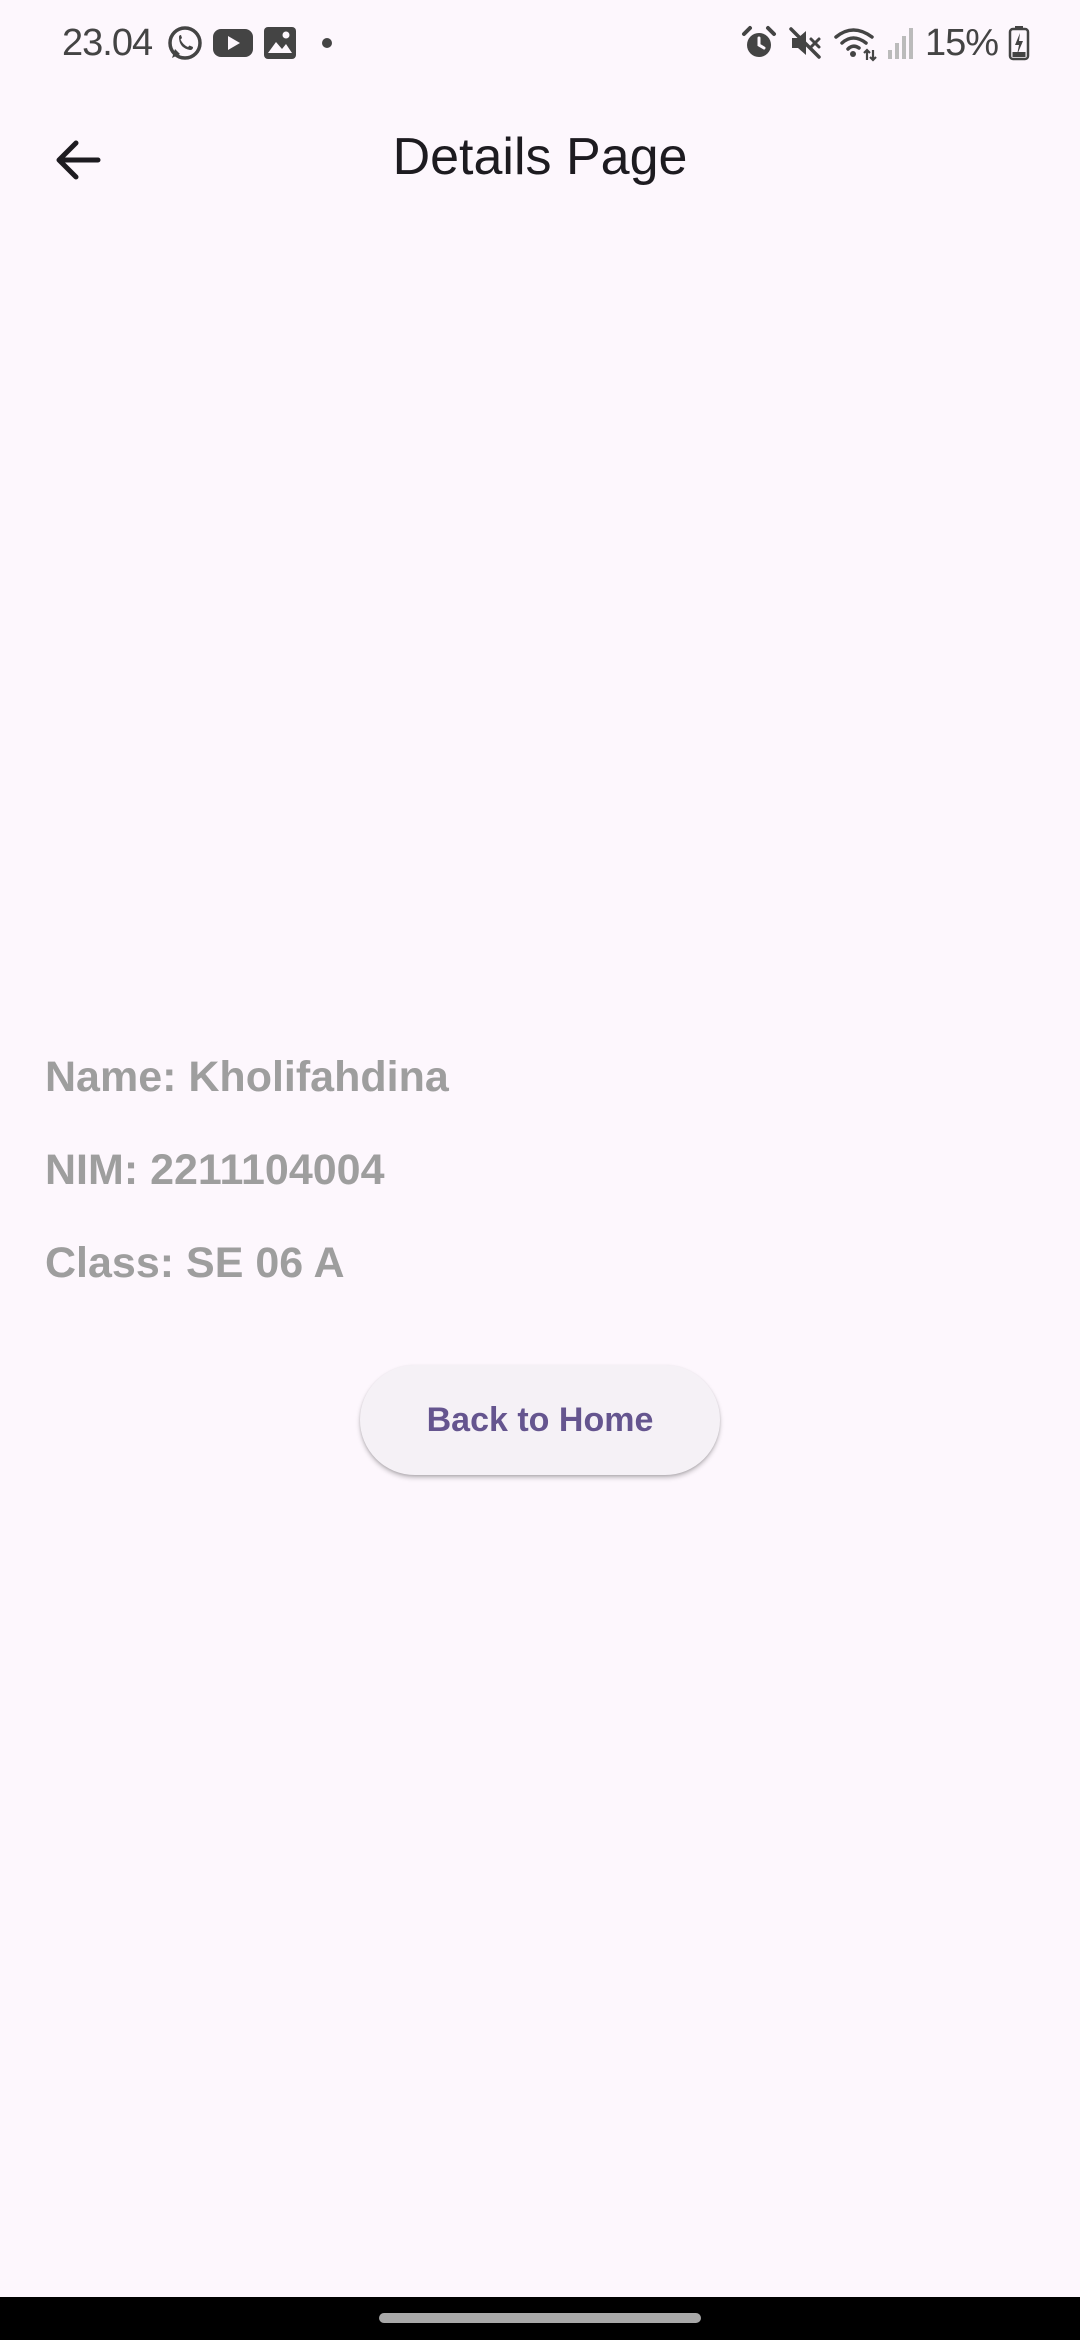  Describe the element at coordinates (195, 1263) in the screenshot. I see `student-class: Class: SE 06 A` at that location.